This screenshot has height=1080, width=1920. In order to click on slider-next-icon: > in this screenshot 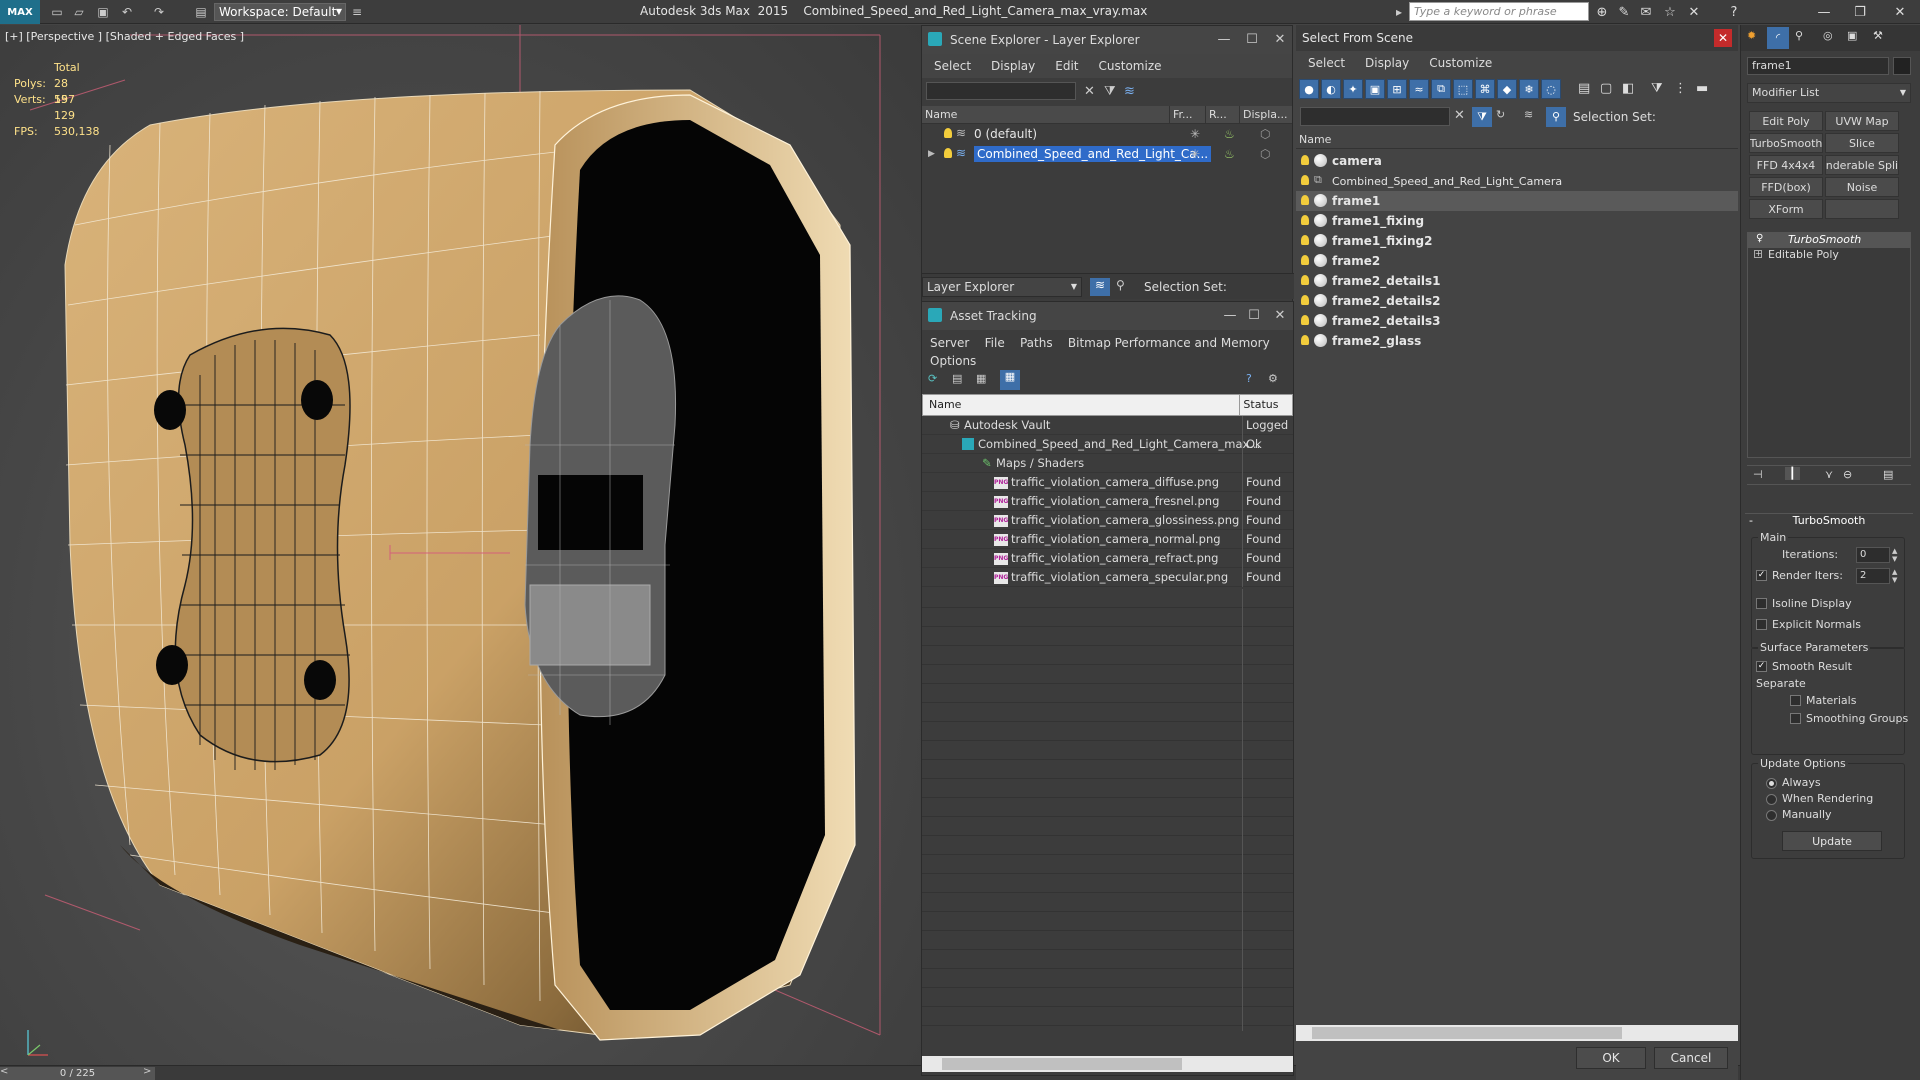, I will do `click(149, 1073)`.